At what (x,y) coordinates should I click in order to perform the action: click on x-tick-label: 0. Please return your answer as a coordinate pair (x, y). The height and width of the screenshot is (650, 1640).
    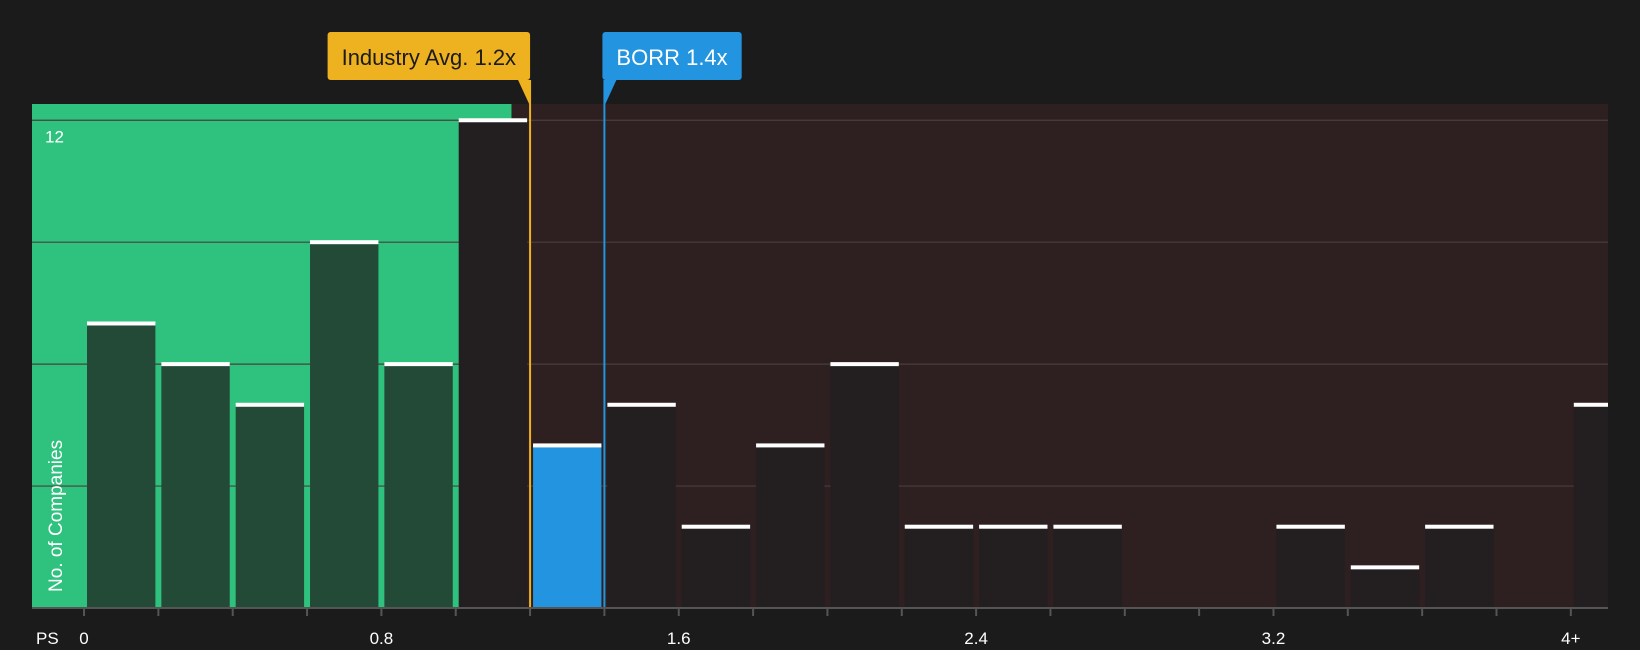
    Looking at the image, I should click on (83, 638).